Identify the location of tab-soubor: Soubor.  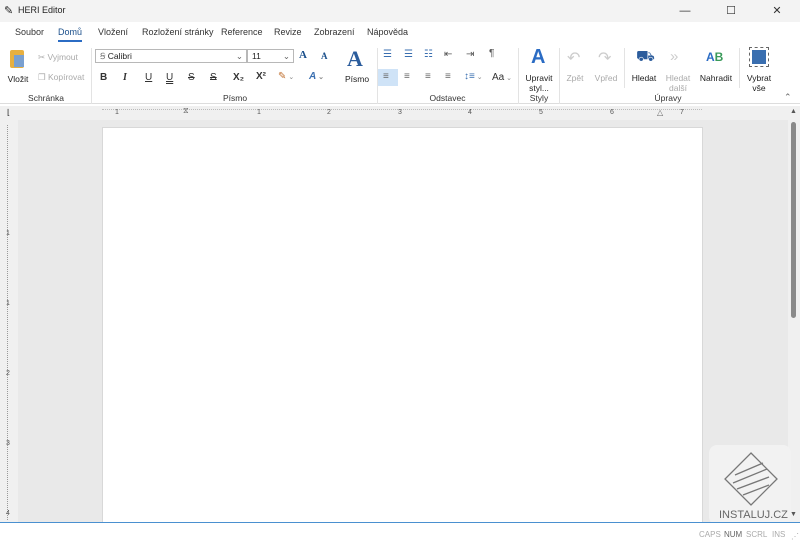
(29, 32).